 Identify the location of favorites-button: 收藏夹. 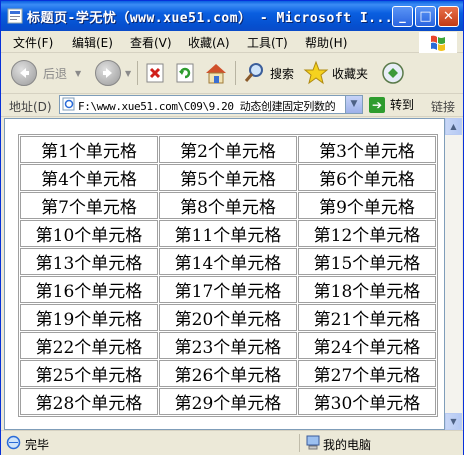
(335, 73).